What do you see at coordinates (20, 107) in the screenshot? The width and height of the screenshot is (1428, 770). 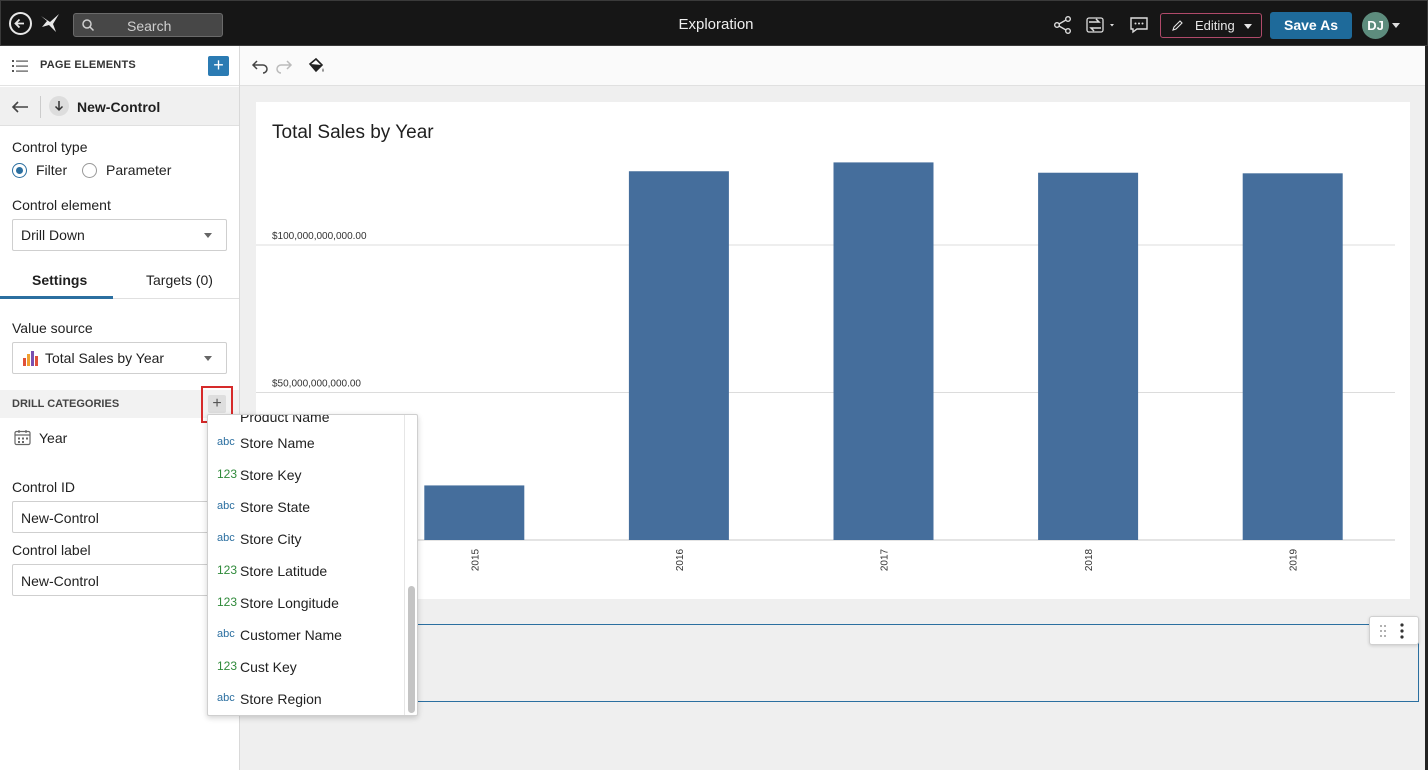 I see `back-arrow-icon` at bounding box center [20, 107].